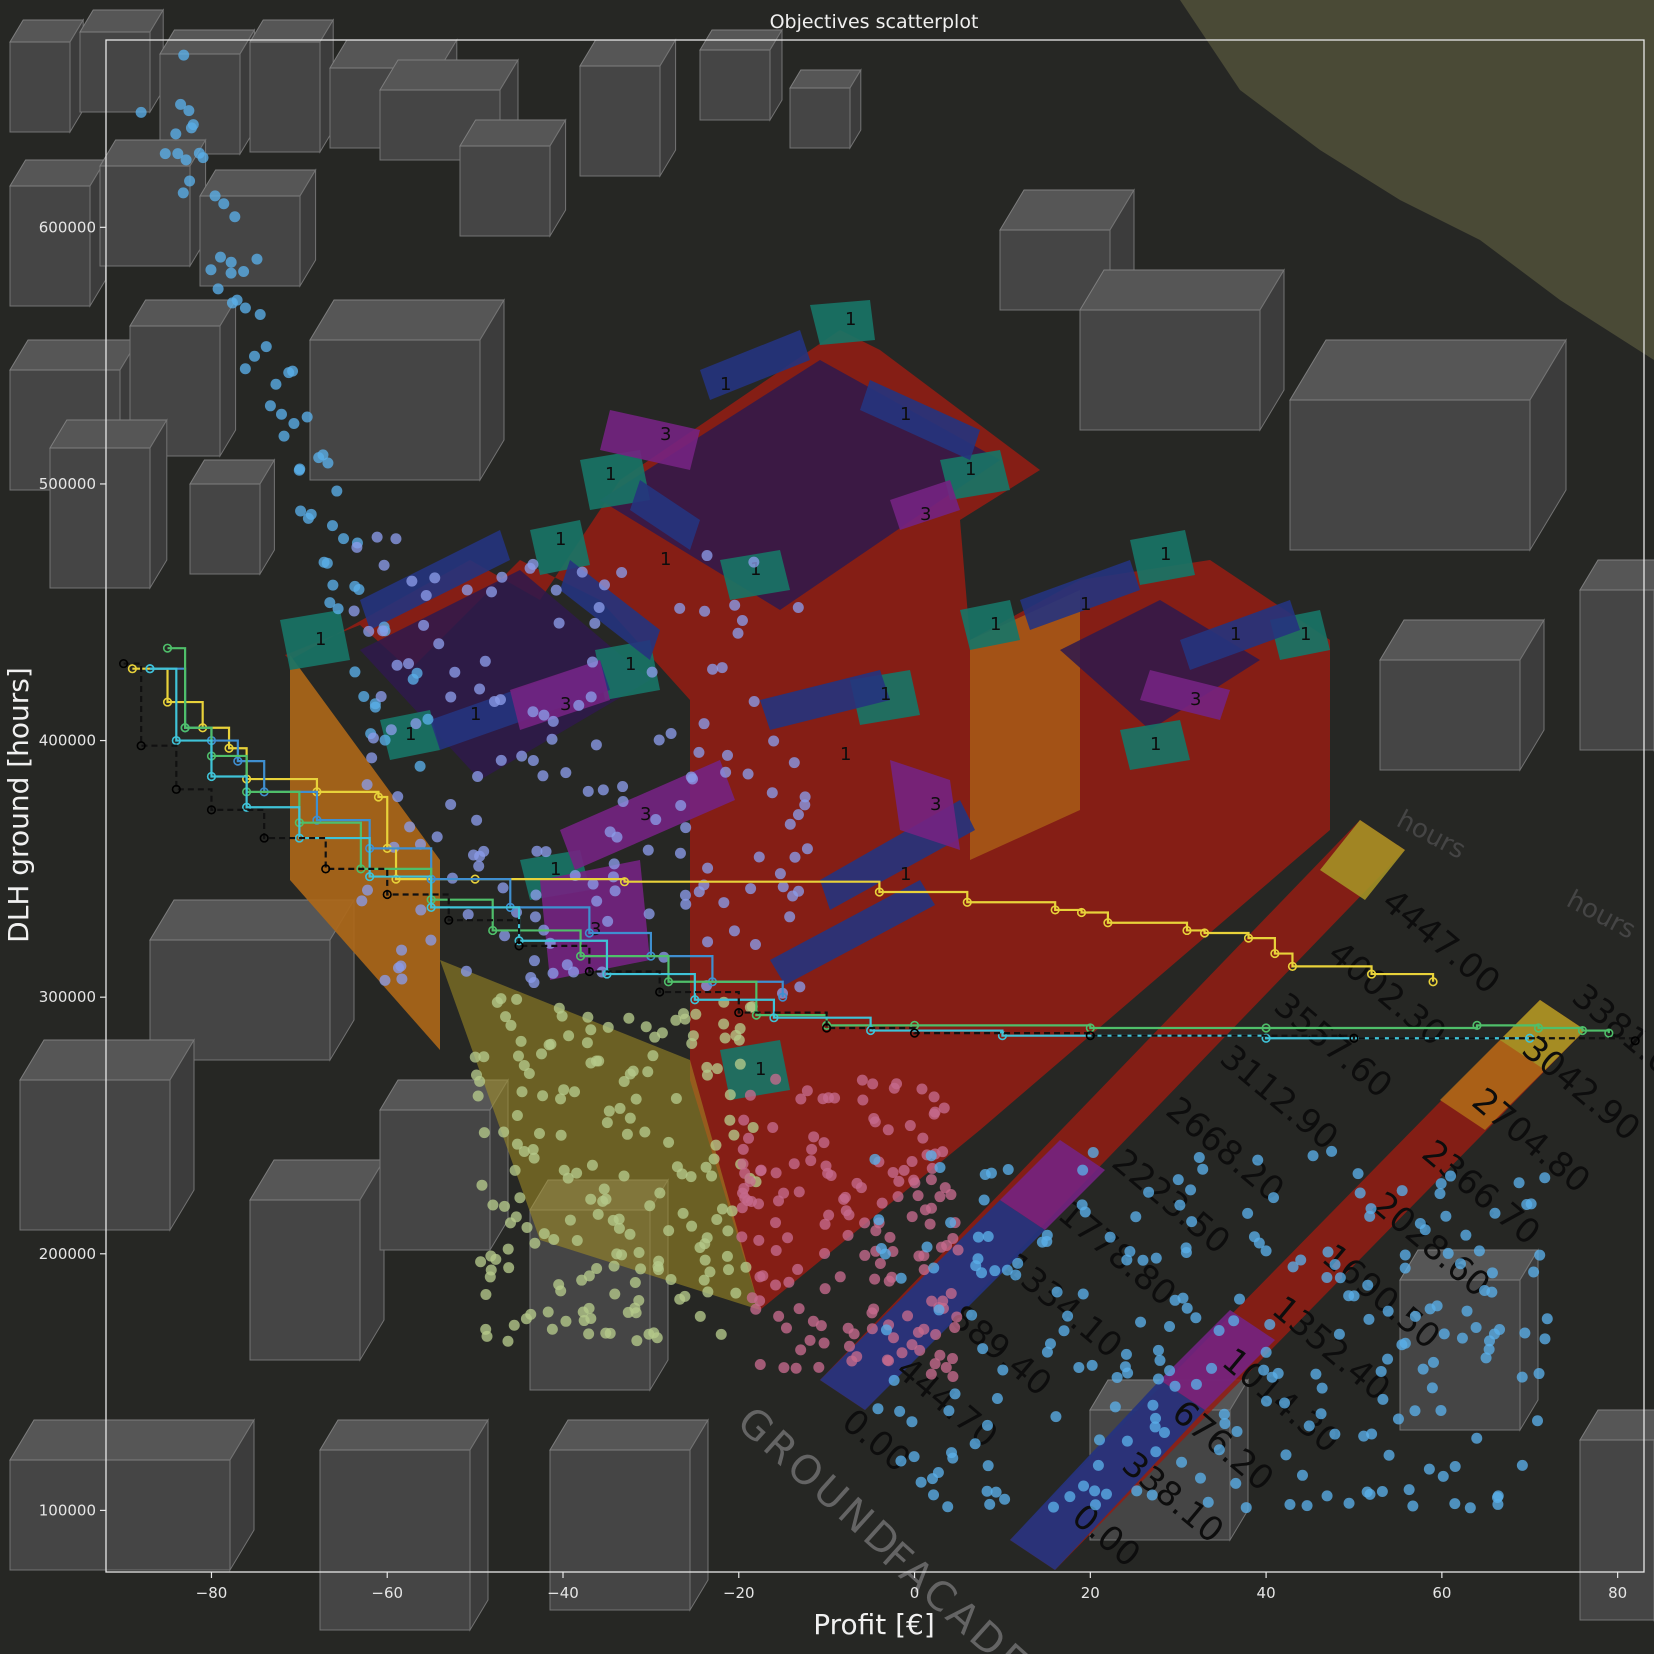  What do you see at coordinates (563, 1593) in the screenshot?
I see `x-tick-label: −40` at bounding box center [563, 1593].